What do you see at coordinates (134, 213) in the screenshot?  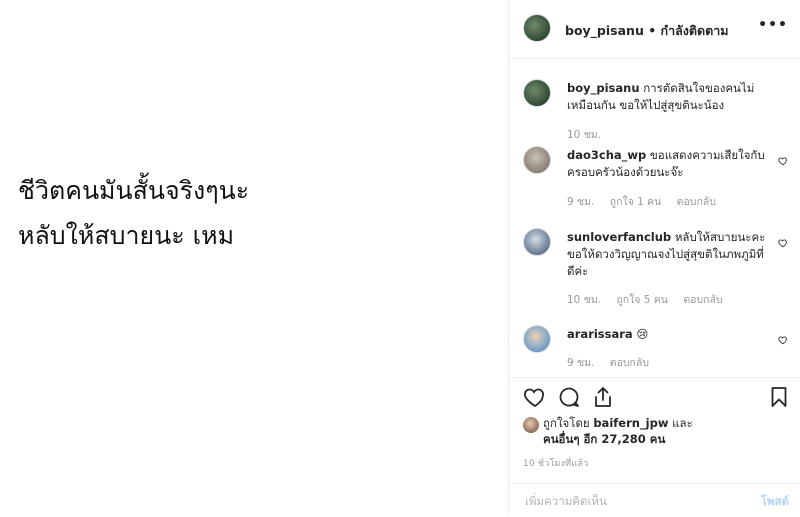 I see `post-image-text: ชีวิตคนมันสั้นจริงๆนะ หลับให้สบายนะ เหม` at bounding box center [134, 213].